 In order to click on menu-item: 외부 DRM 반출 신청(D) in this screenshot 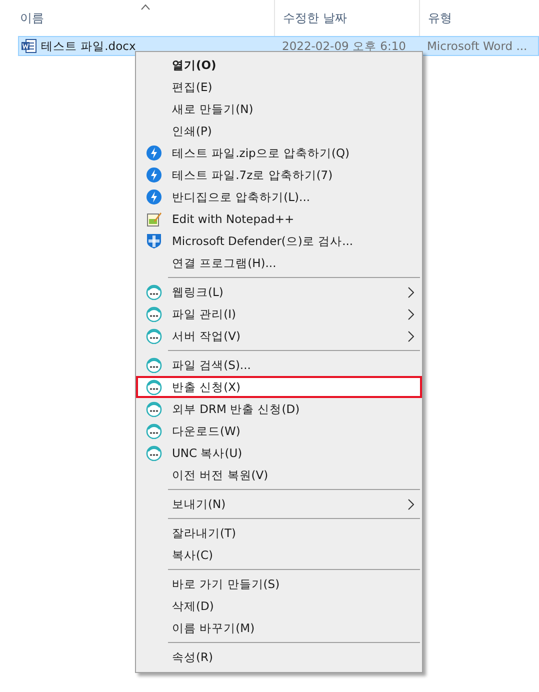, I will do `click(279, 409)`.